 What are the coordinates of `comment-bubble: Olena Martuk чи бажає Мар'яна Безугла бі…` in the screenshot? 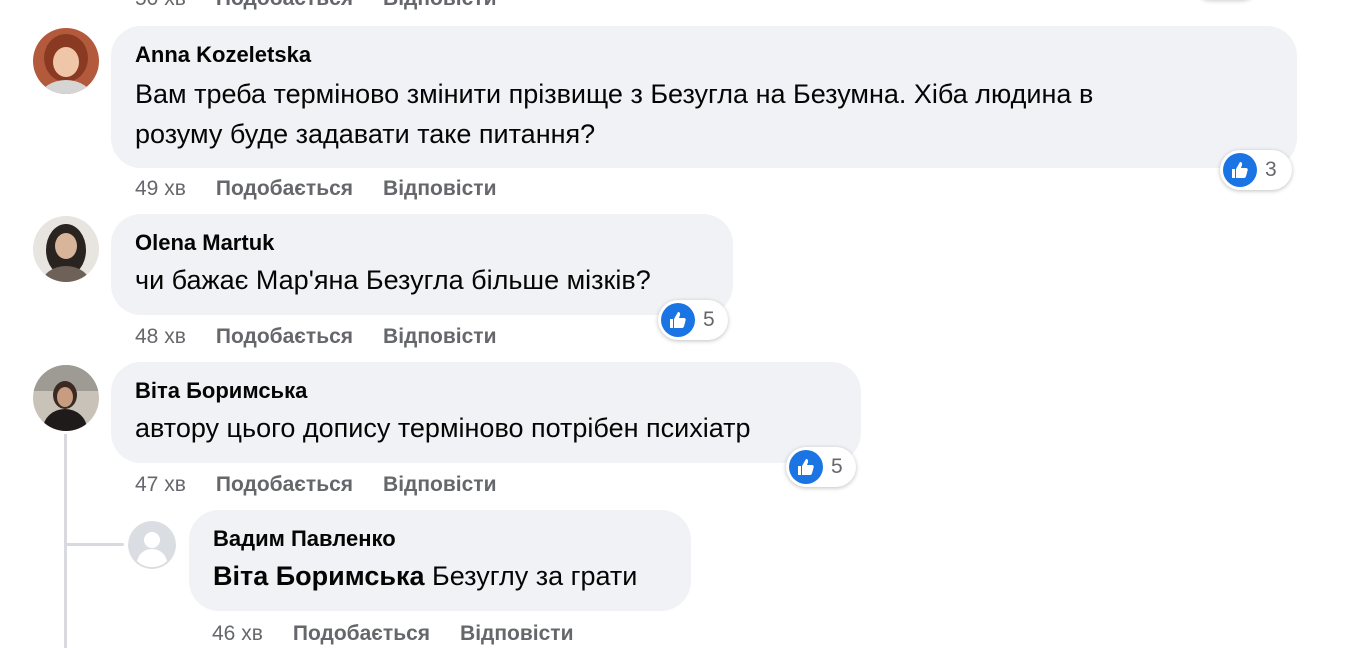 It's located at (422, 264).